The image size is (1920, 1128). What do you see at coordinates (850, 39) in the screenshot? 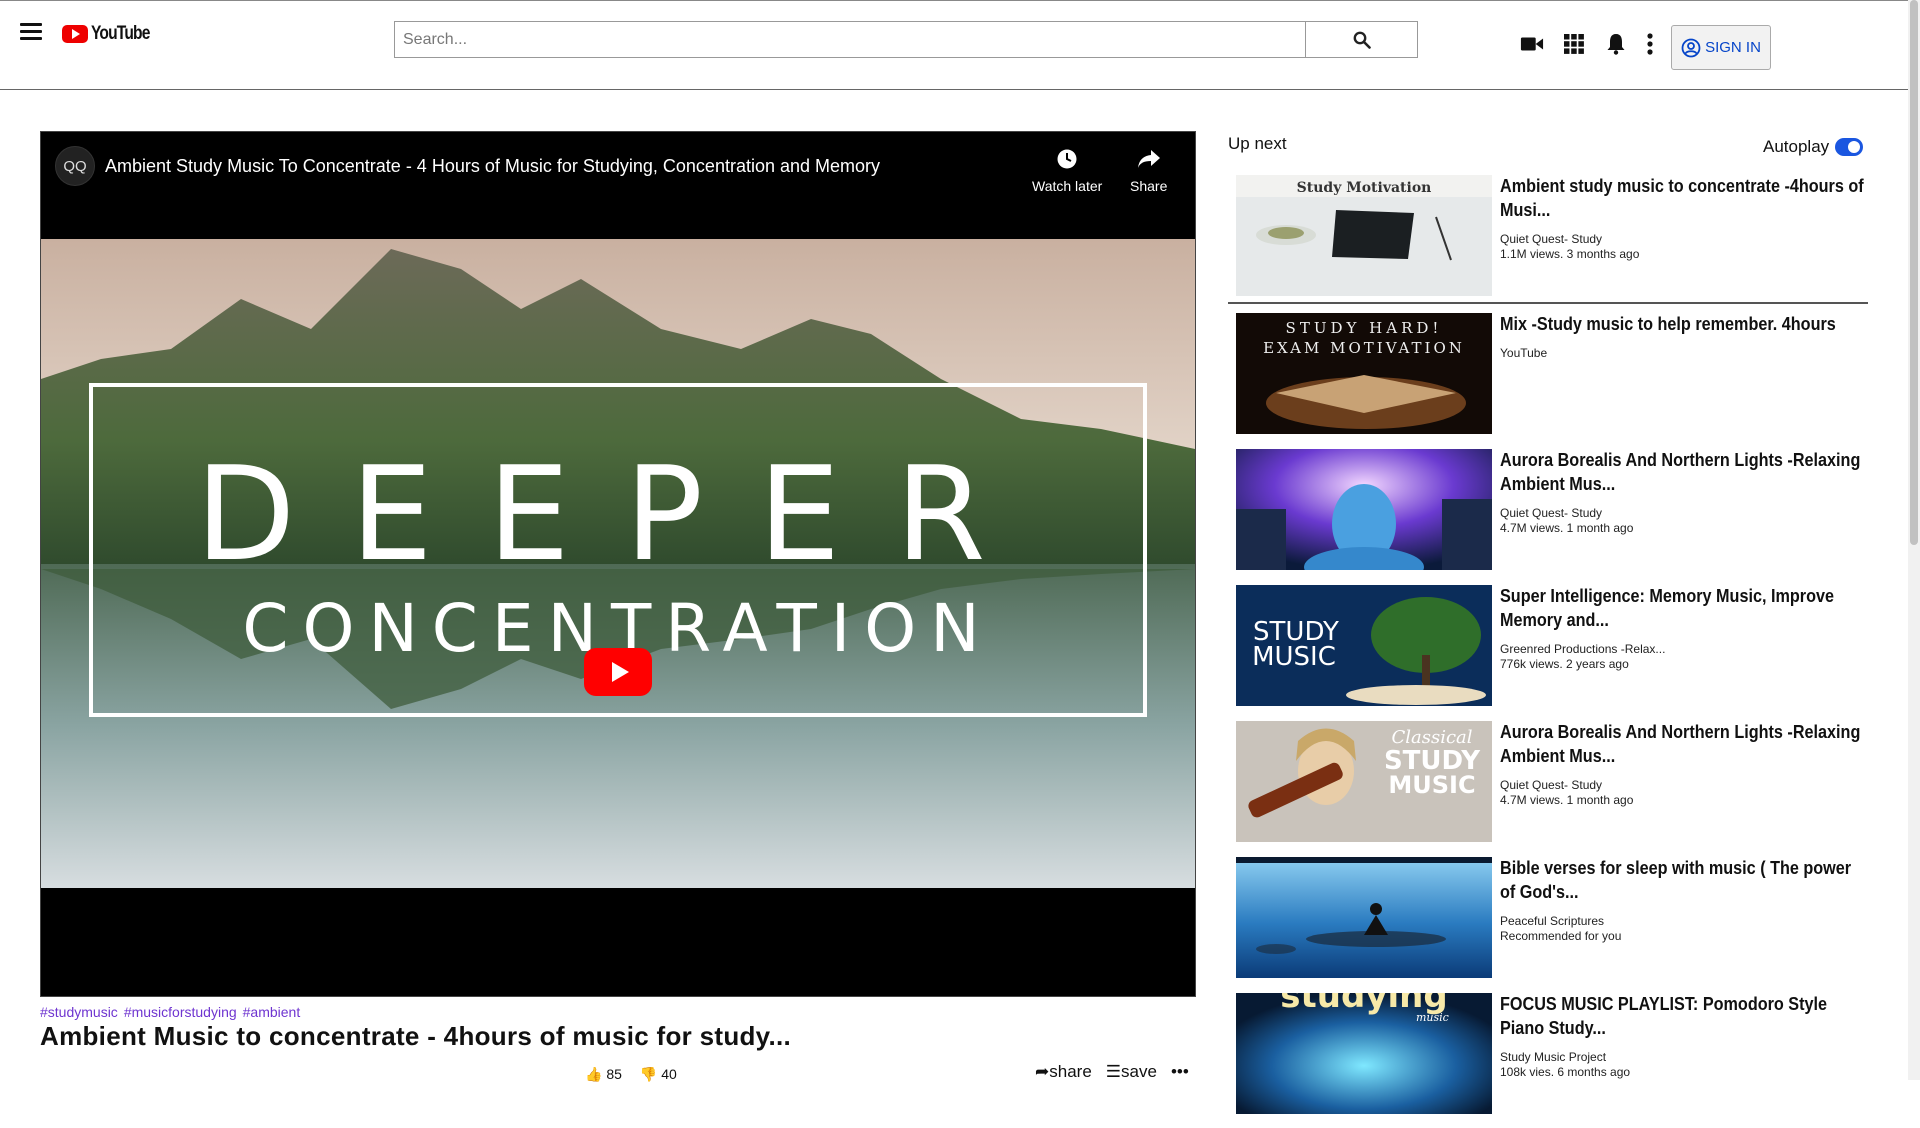
I see `search-input` at bounding box center [850, 39].